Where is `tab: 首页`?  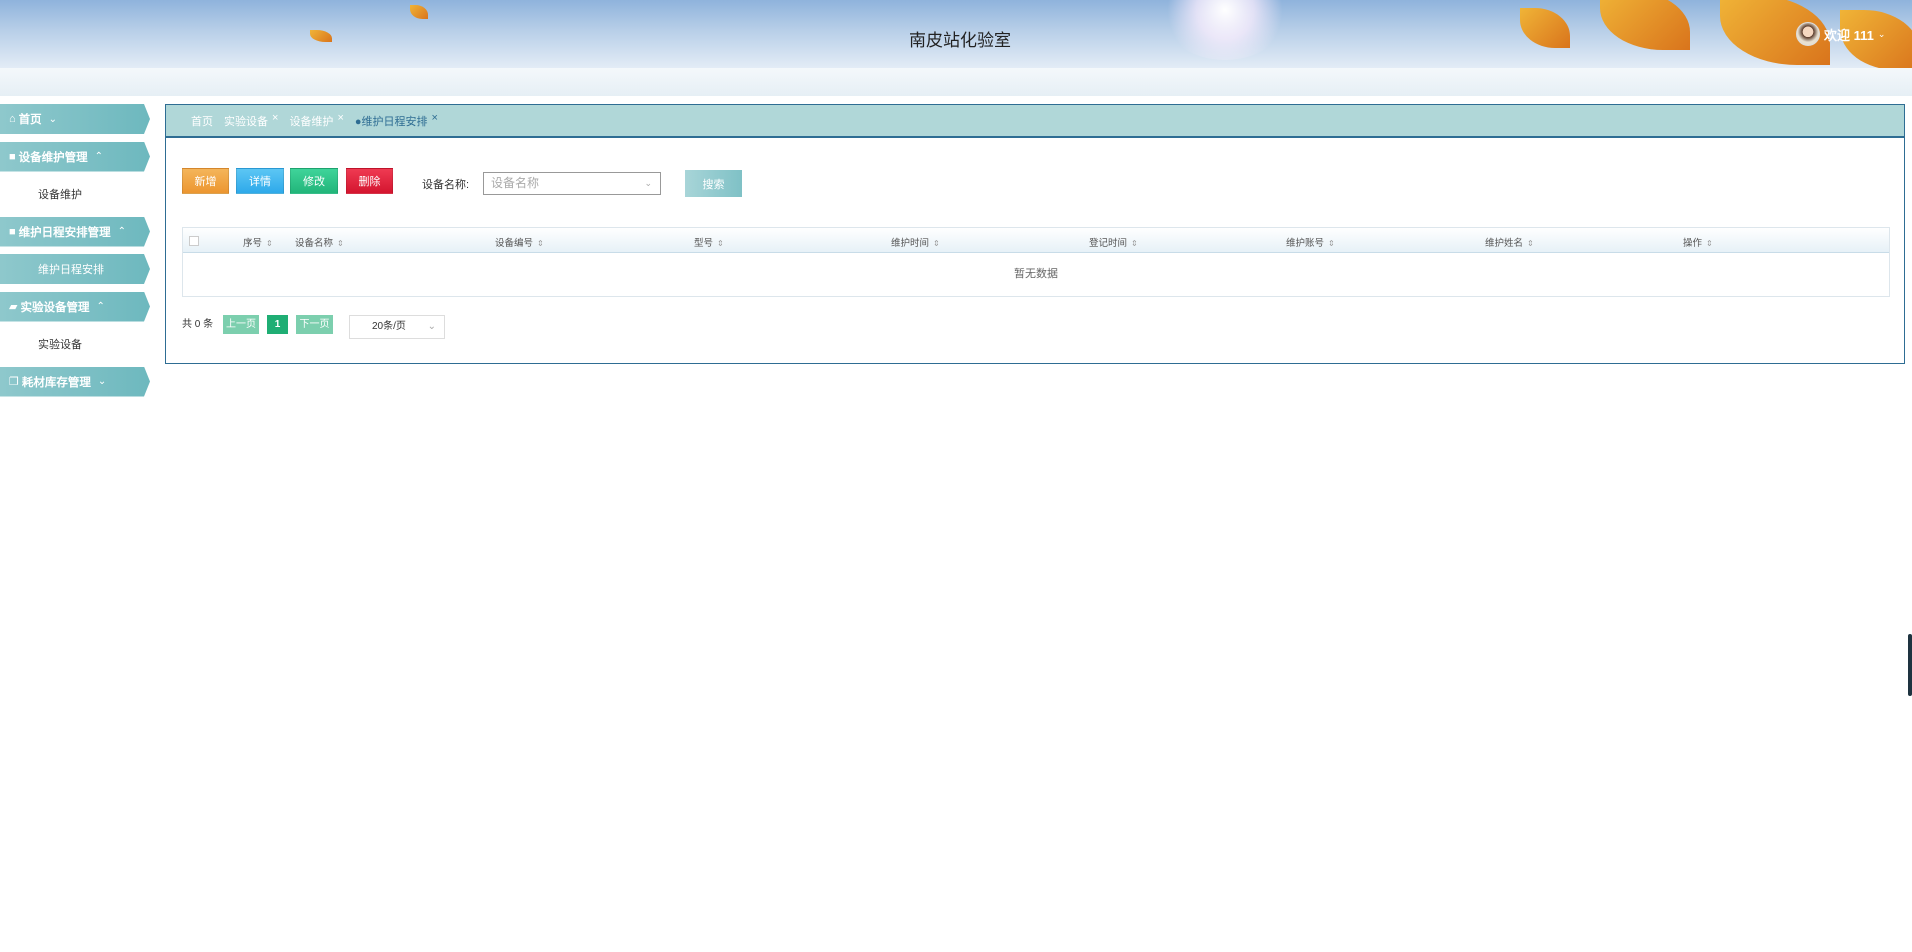 tab: 首页 is located at coordinates (202, 121).